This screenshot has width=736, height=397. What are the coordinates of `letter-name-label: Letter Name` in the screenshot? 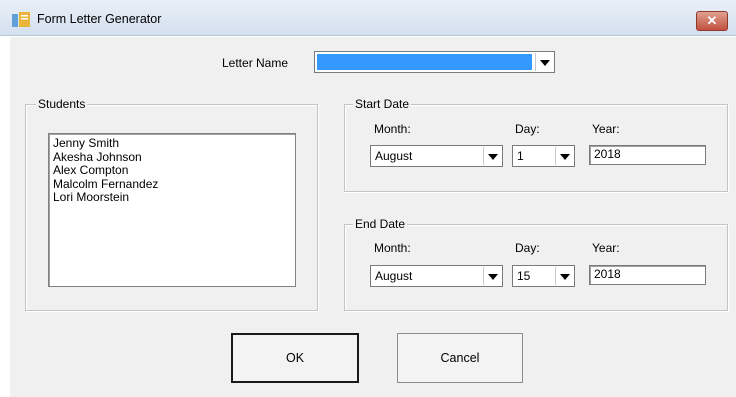 It's located at (255, 63).